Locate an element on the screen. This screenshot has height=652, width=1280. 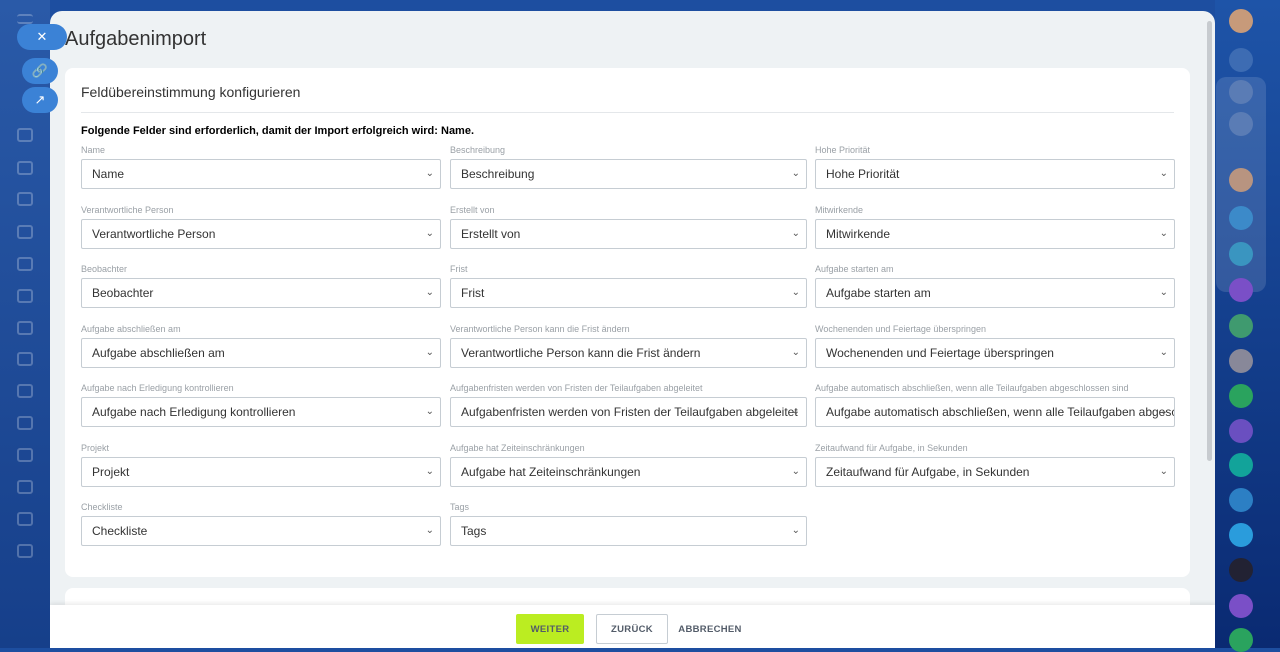
sign-icon is located at coordinates (25, 391).